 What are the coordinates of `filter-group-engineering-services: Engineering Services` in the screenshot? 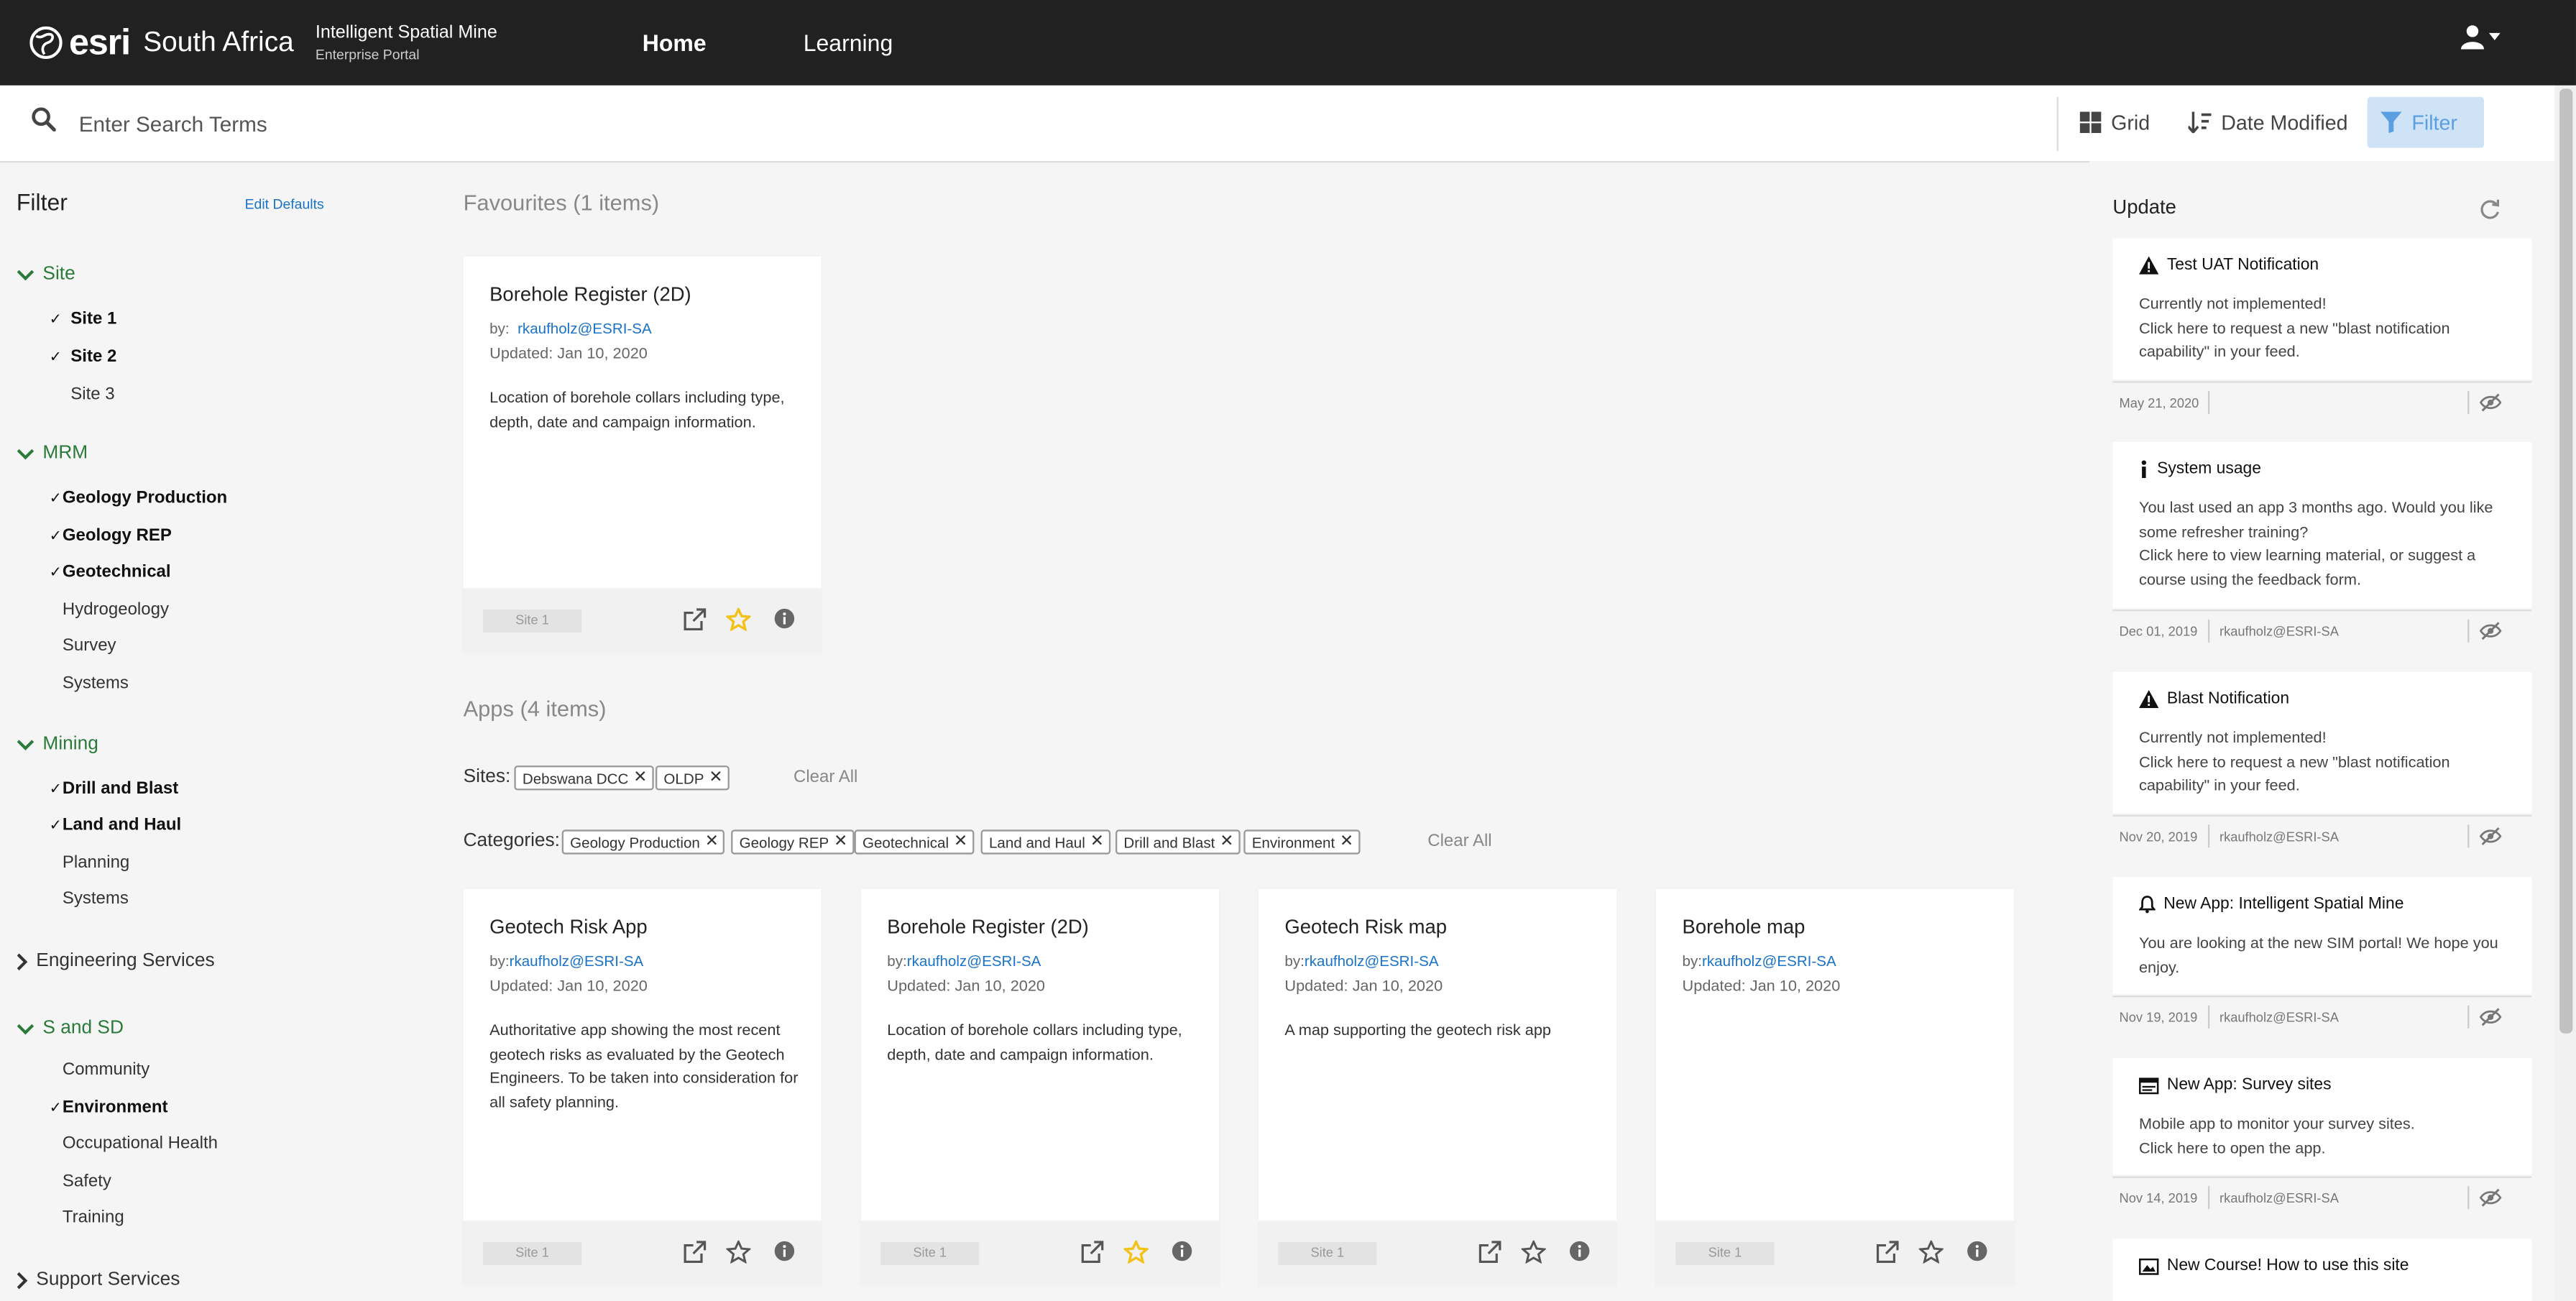 It's located at (116, 961).